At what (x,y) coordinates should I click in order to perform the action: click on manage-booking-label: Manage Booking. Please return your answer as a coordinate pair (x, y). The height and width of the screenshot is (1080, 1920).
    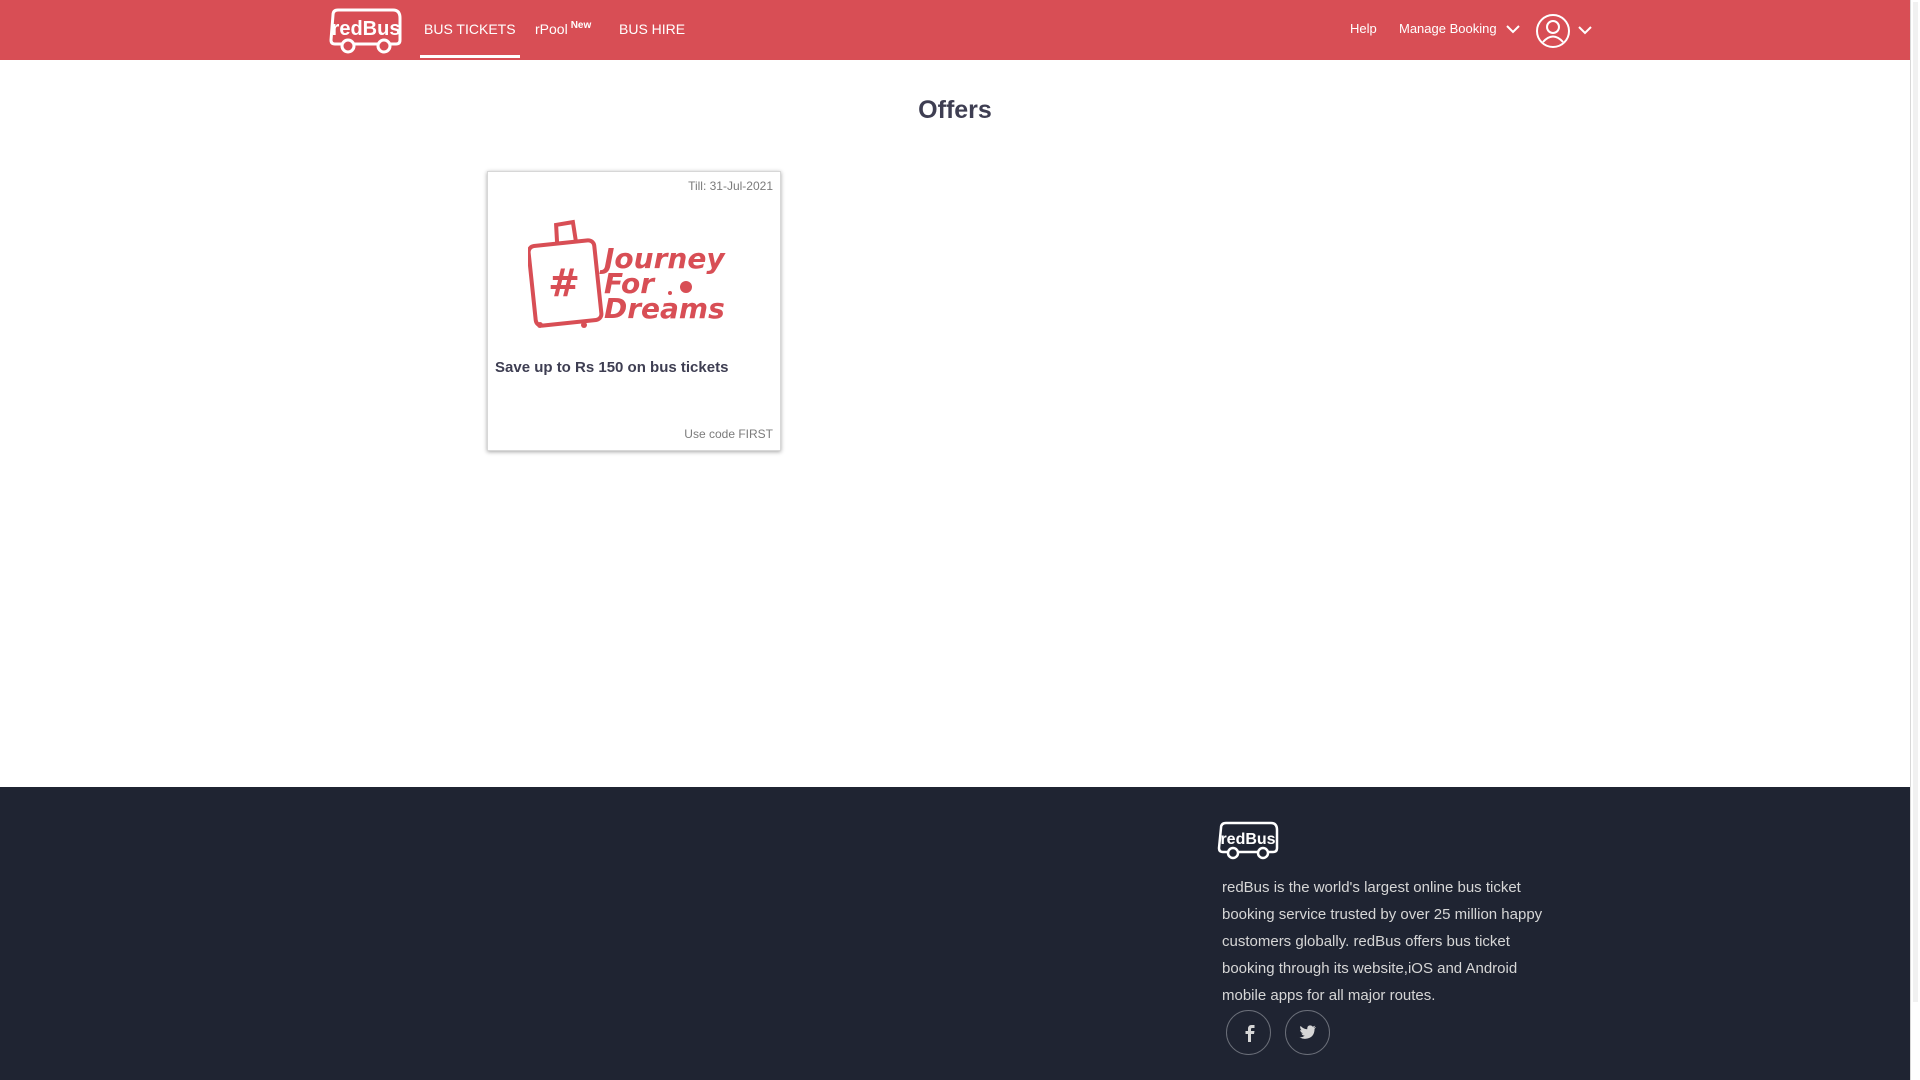
    Looking at the image, I should click on (1448, 28).